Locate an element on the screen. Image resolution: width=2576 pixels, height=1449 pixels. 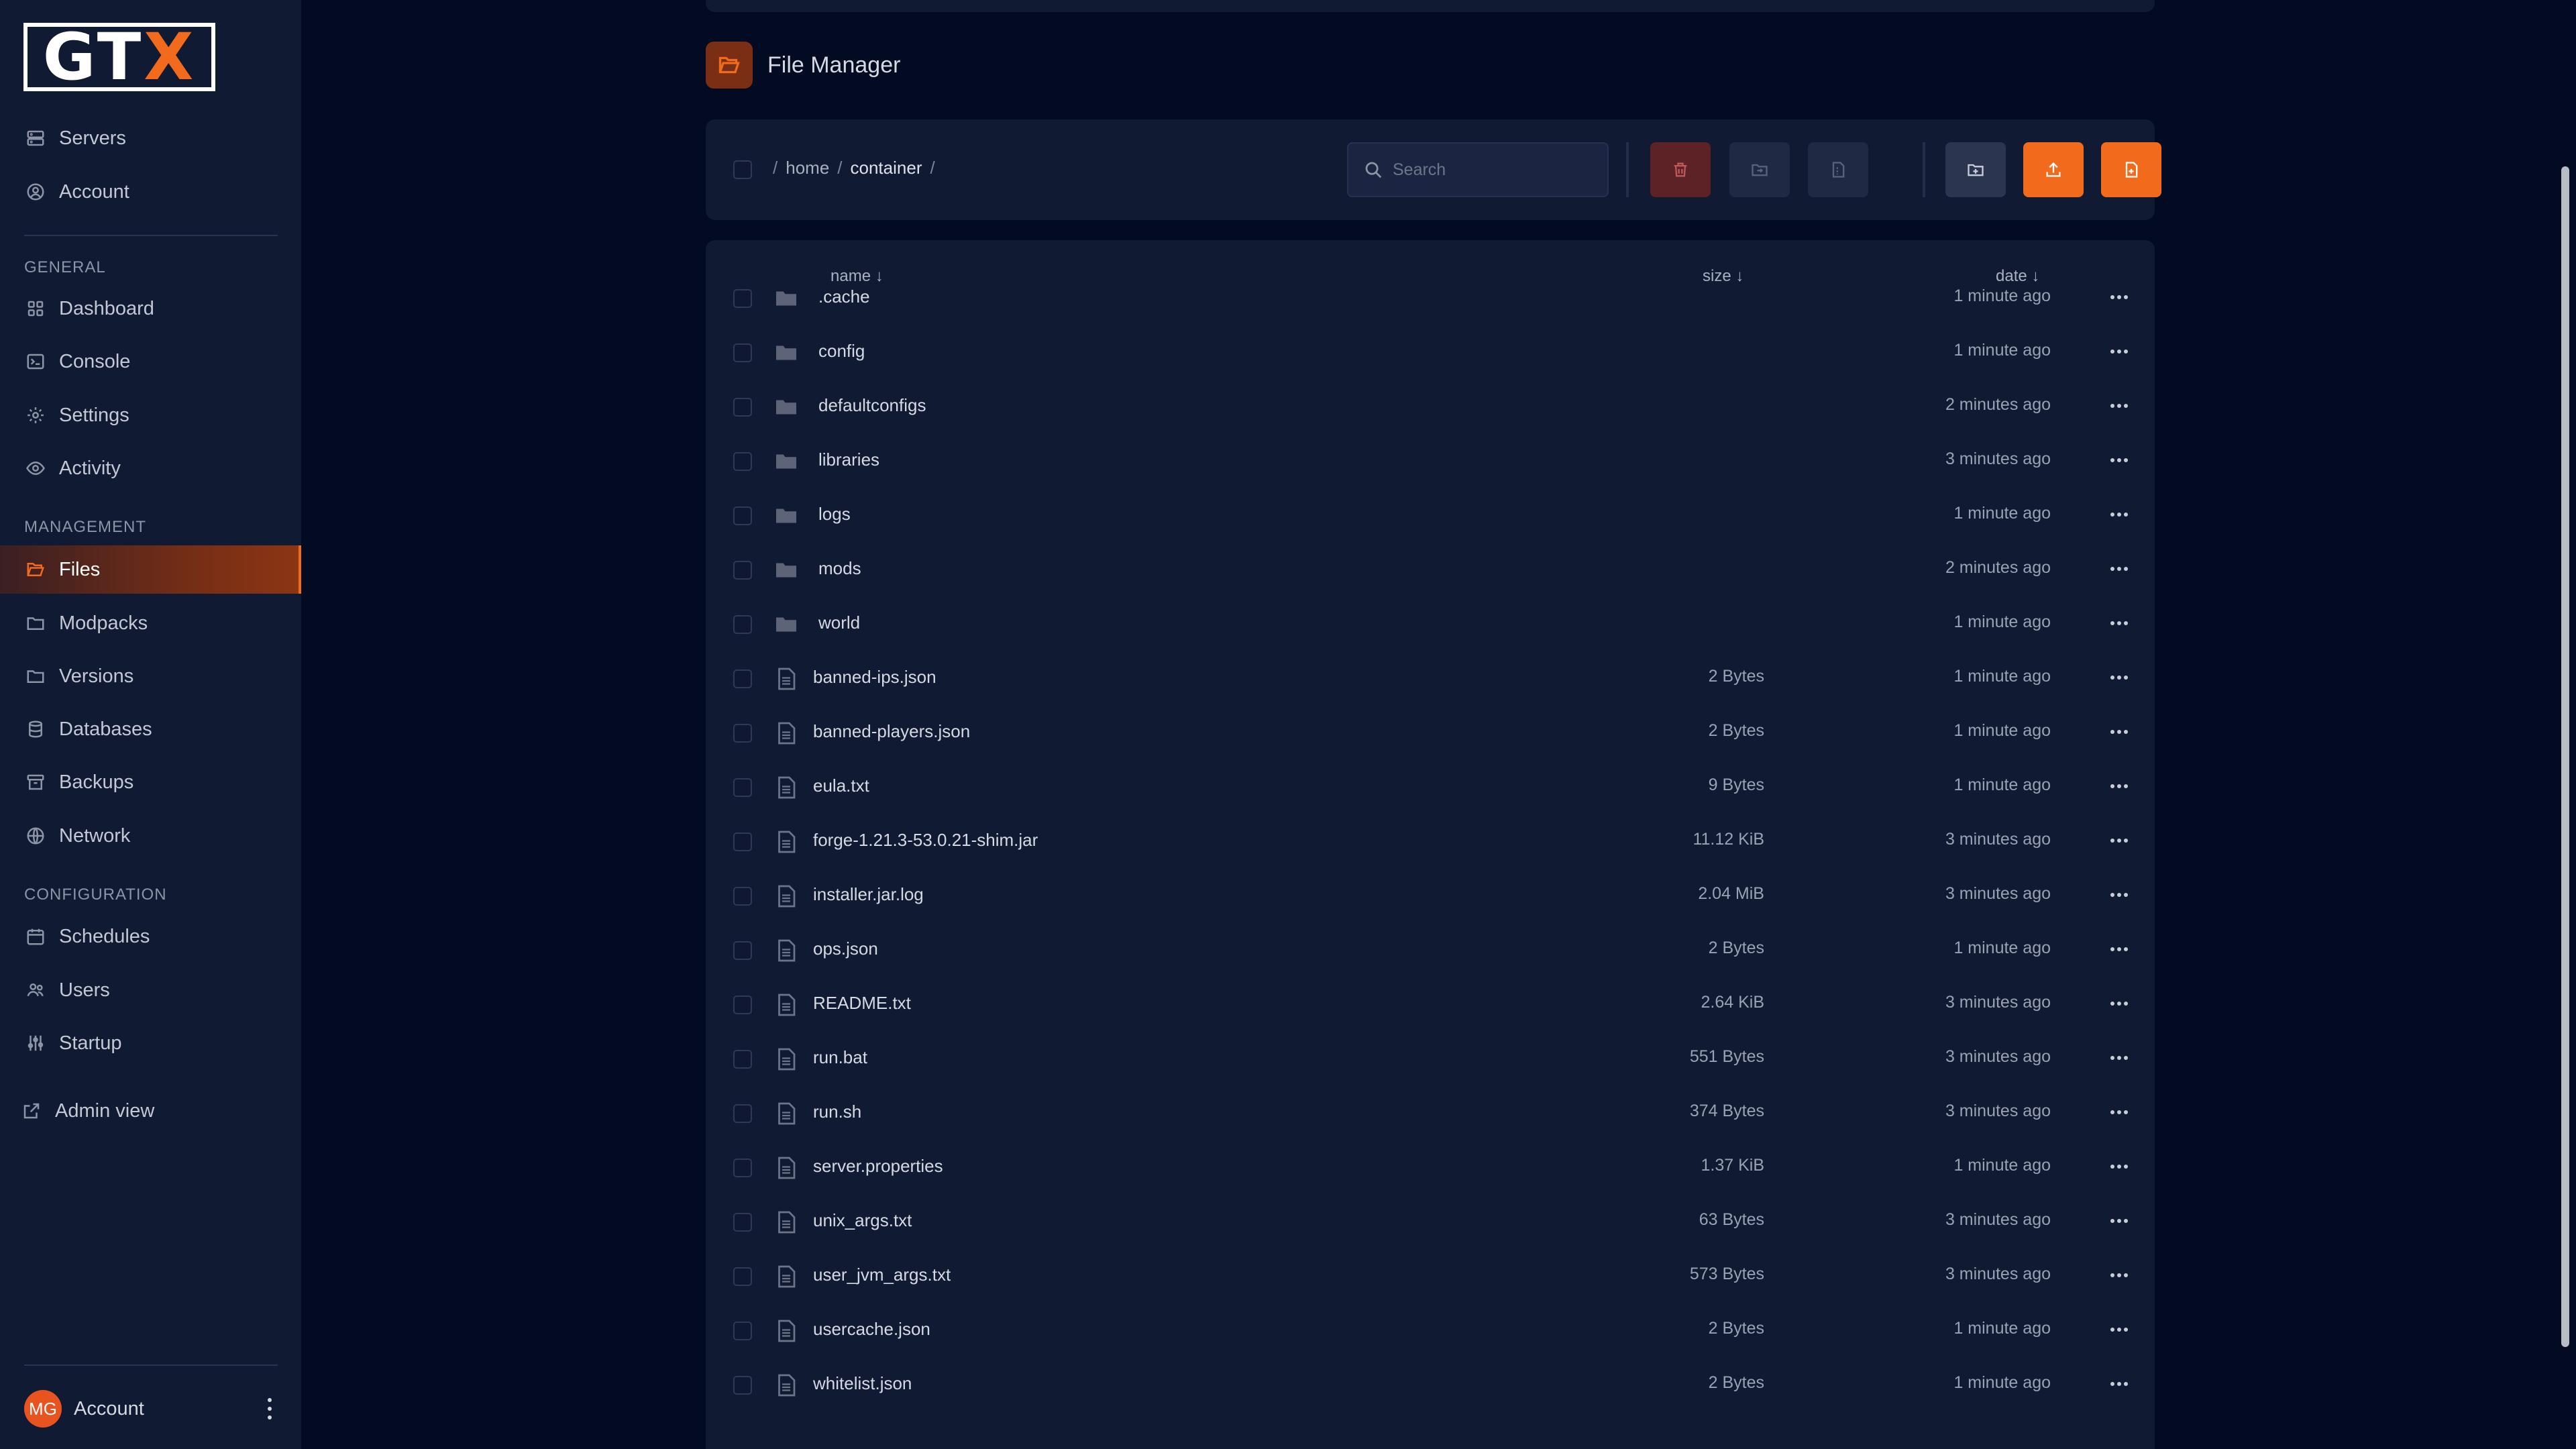
file-name: banned-ips.json is located at coordinates (874, 677).